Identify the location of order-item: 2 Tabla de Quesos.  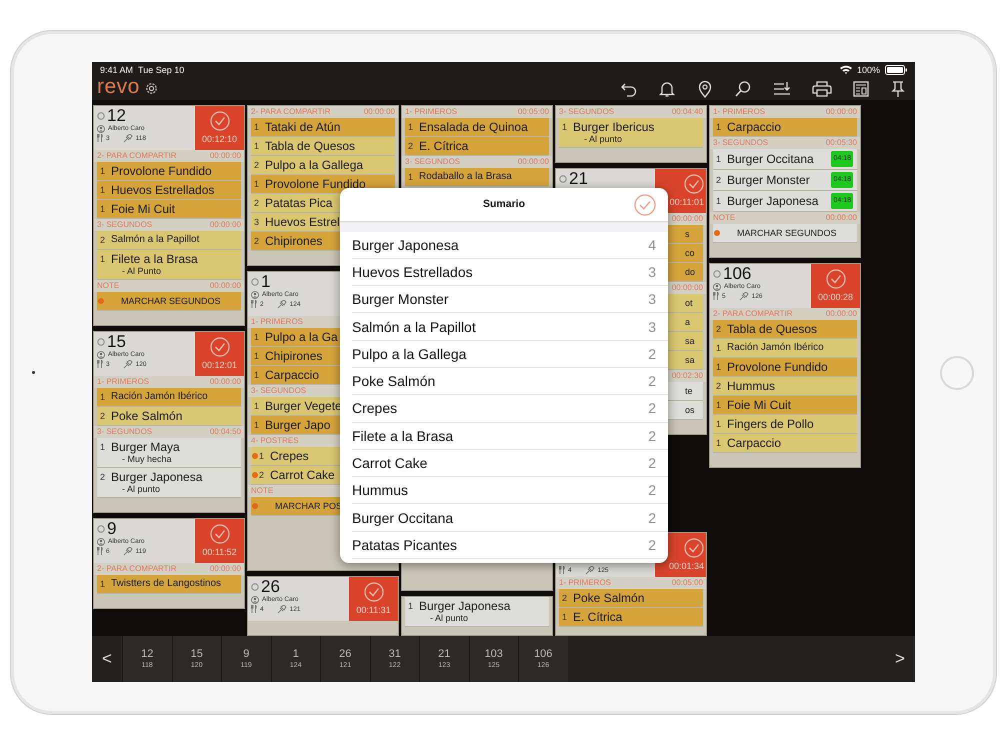
(785, 329).